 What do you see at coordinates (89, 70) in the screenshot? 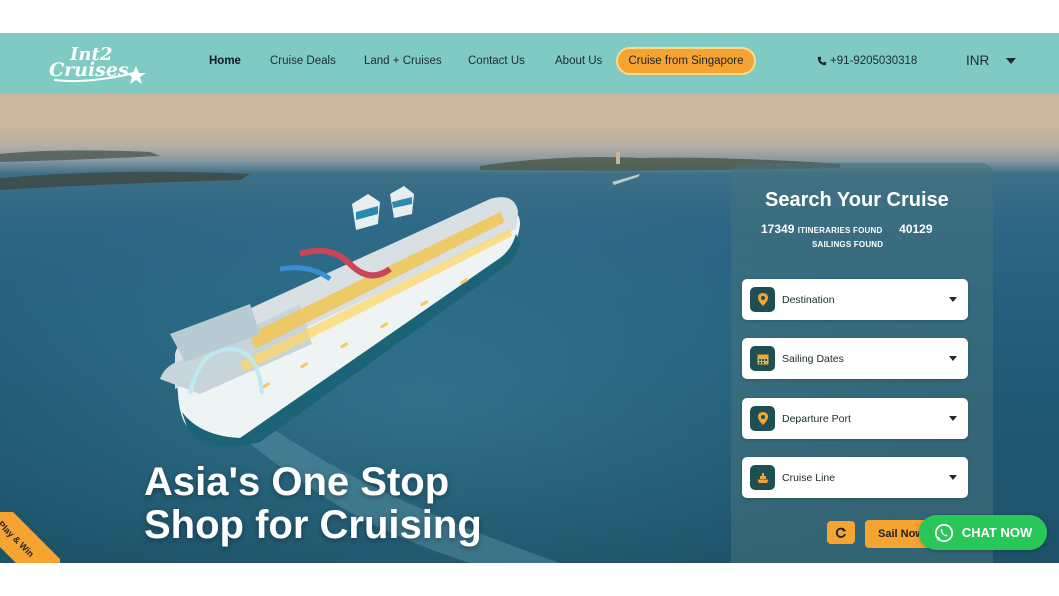
I see `logo-text-cruises: Cruises` at bounding box center [89, 70].